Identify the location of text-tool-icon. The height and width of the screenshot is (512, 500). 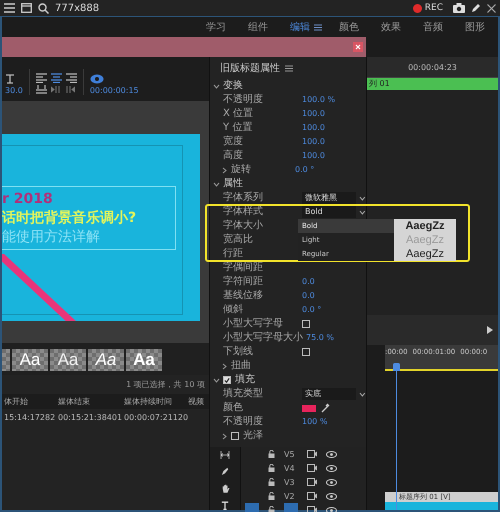
(10, 79).